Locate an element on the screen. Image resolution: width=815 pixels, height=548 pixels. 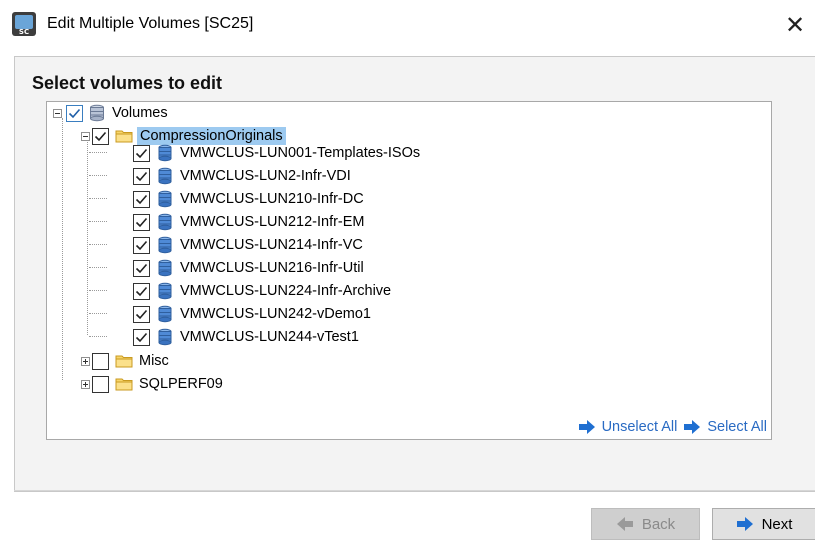
unselect-all-link: Unselect All is located at coordinates (628, 427).